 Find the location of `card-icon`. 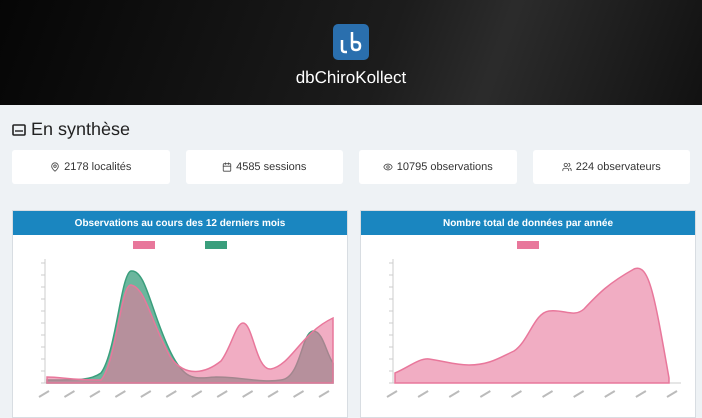

card-icon is located at coordinates (19, 130).